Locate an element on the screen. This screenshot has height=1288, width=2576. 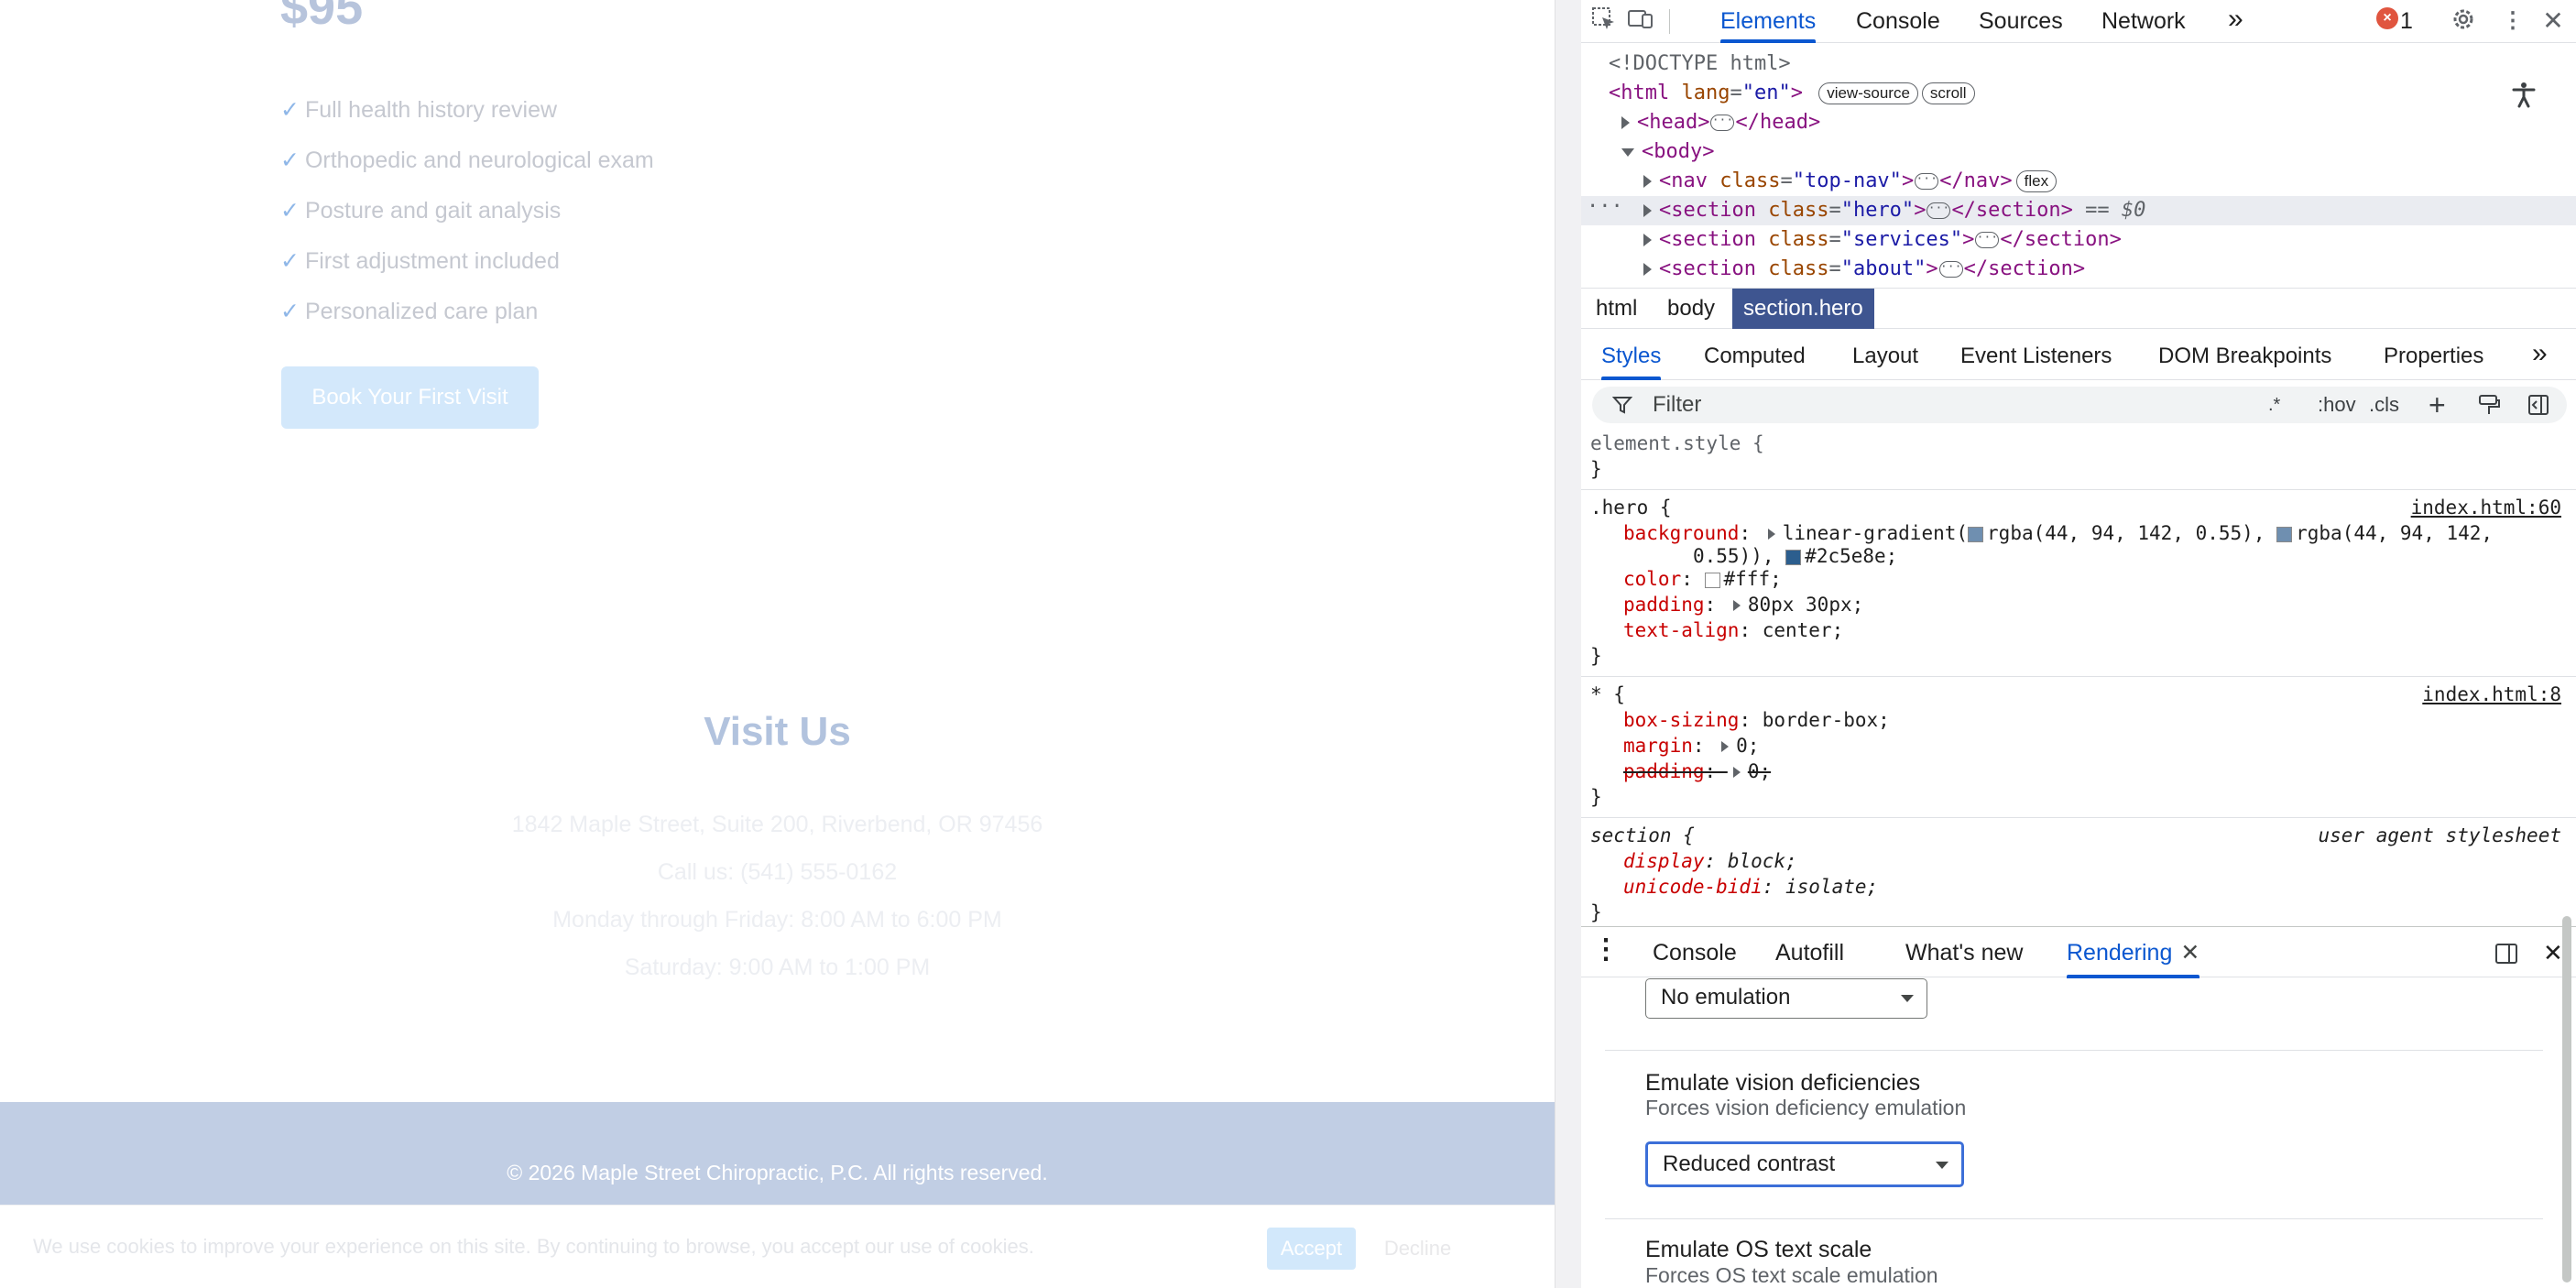
padding-decl-overridden: padding: 0; is located at coordinates (1697, 772).